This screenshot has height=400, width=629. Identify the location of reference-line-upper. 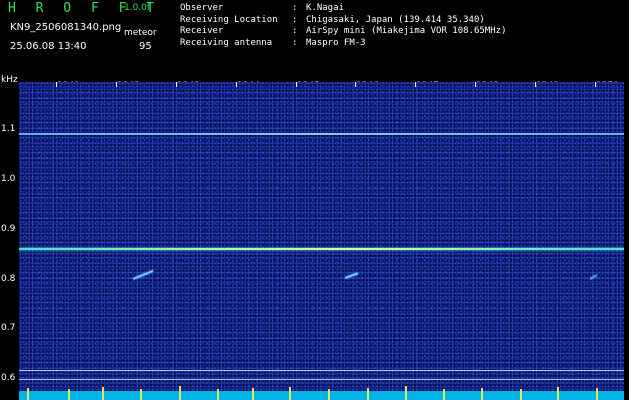
(321, 134).